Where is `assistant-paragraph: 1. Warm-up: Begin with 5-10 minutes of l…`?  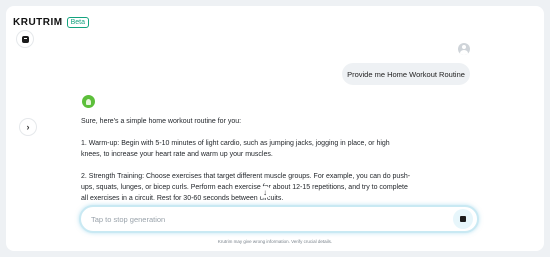 assistant-paragraph: 1. Warm-up: Begin with 5-10 minutes of l… is located at coordinates (235, 149).